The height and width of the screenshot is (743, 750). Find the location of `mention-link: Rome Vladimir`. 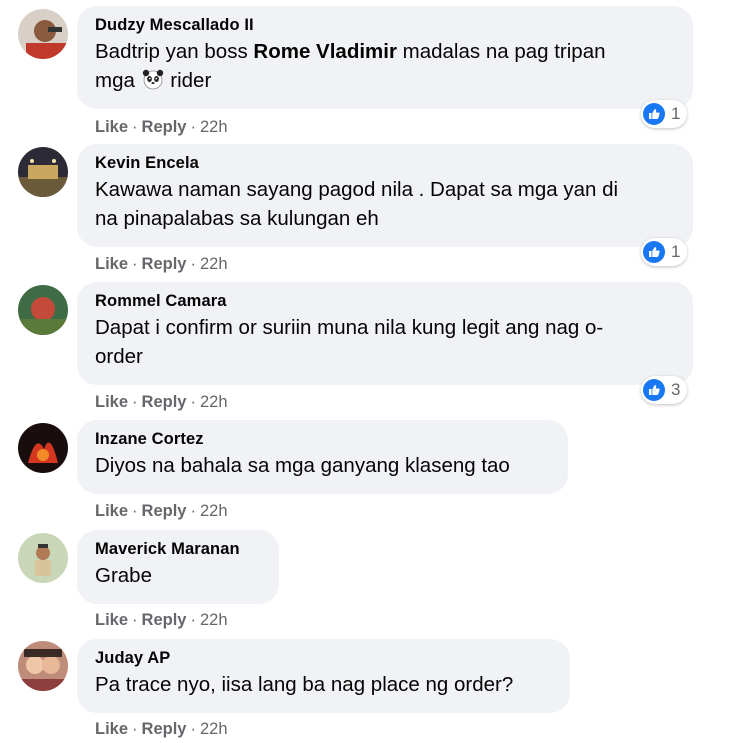

mention-link: Rome Vladimir is located at coordinates (325, 51).